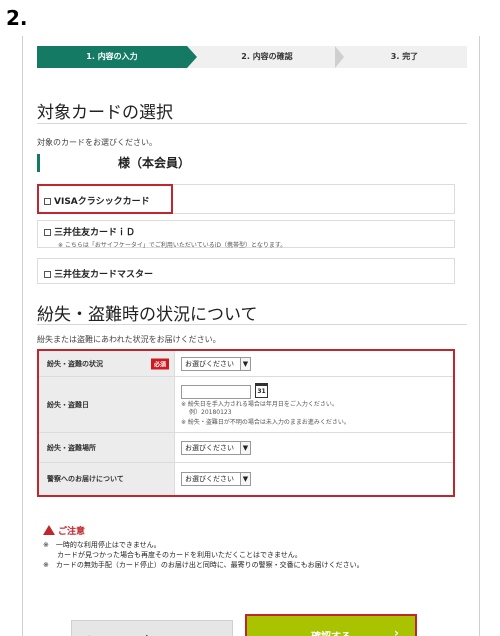 This screenshot has width=500, height=636. I want to click on date-input, so click(216, 392).